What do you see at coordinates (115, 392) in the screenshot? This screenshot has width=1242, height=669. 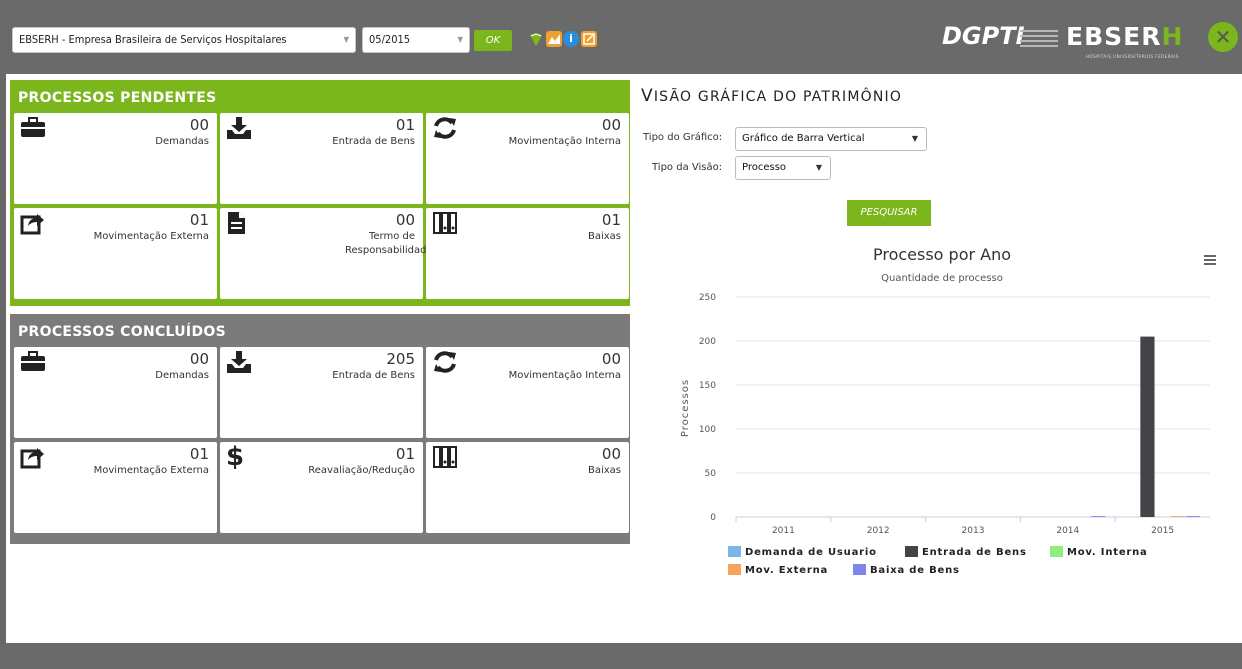 I see `completed-demandas-card: 00 Demandas` at bounding box center [115, 392].